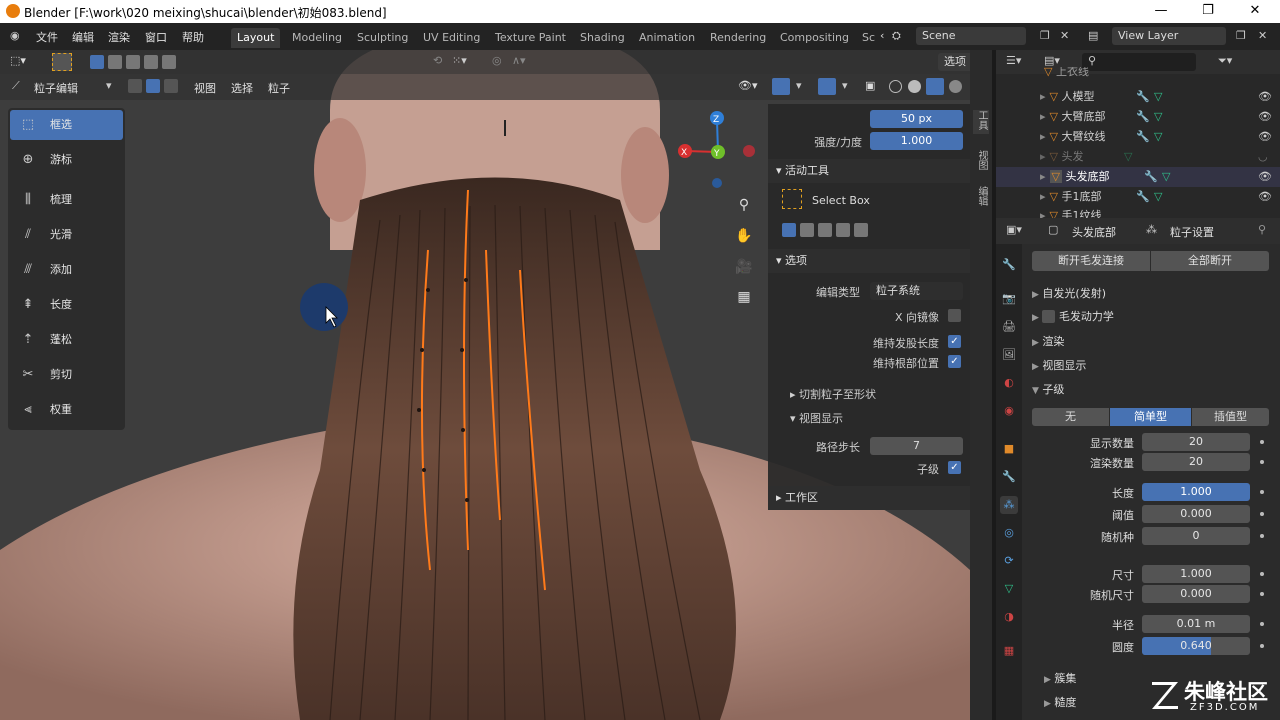 The image size is (1280, 720). Describe the element at coordinates (981, 198) in the screenshot. I see `tab-edit: 编辑` at that location.